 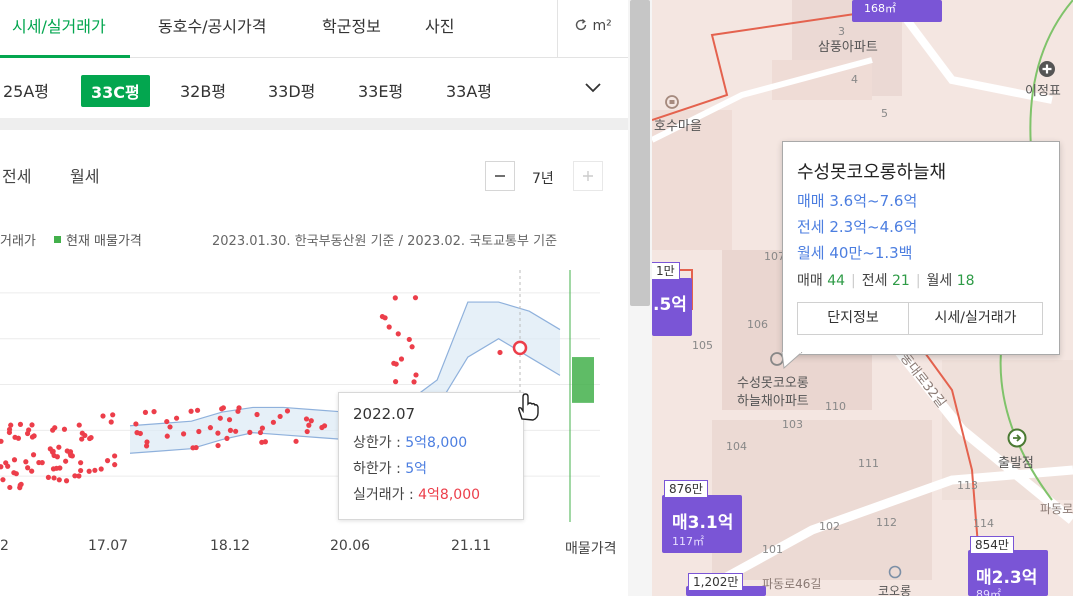 I want to click on map-label-samphung: 삼풍아파트, so click(x=848, y=47).